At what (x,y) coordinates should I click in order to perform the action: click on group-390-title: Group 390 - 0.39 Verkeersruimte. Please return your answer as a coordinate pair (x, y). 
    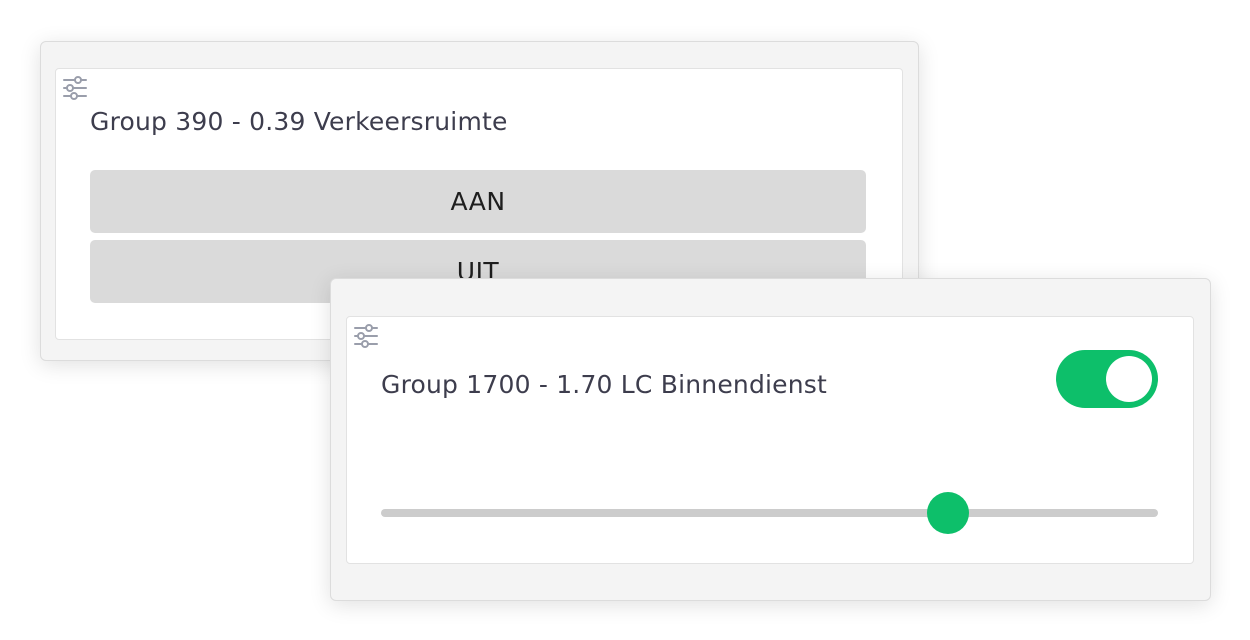
    Looking at the image, I should click on (299, 121).